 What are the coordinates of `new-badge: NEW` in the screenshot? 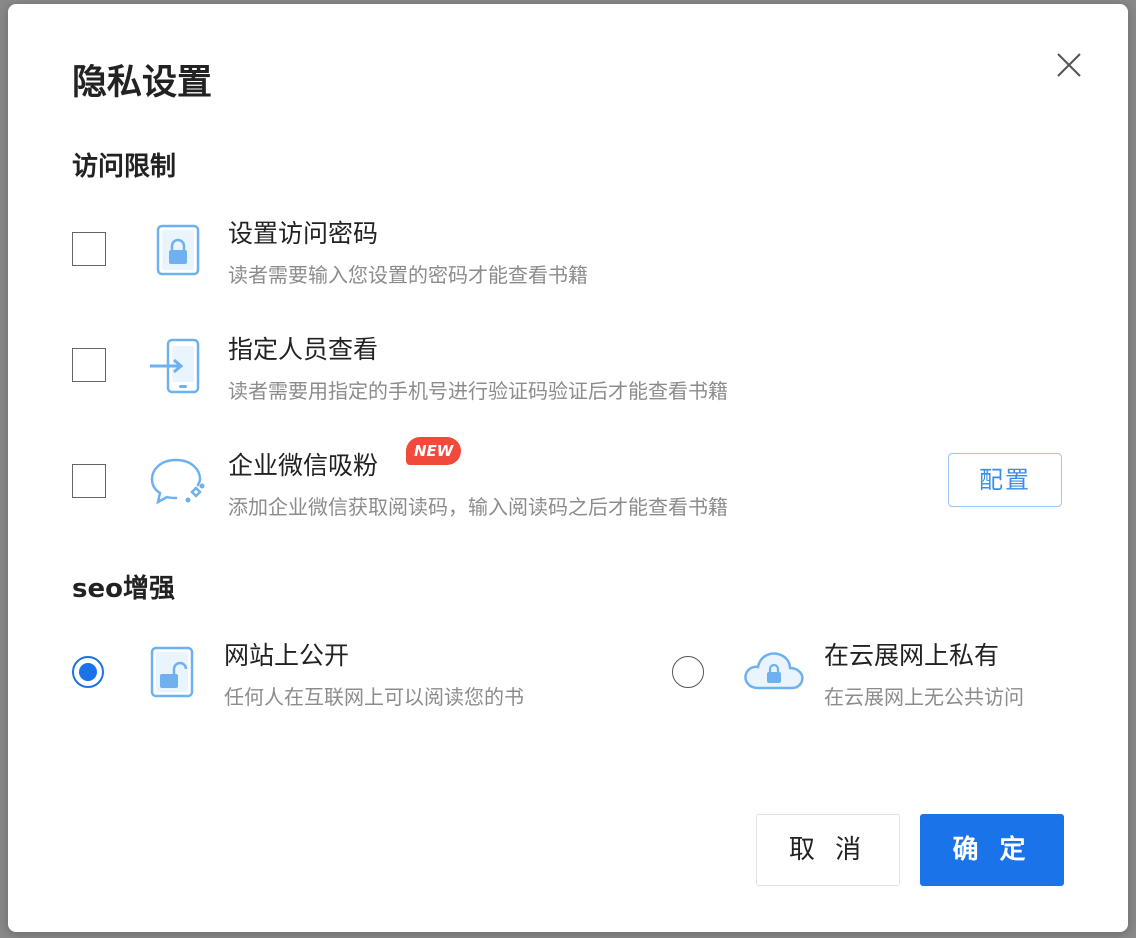 It's located at (434, 451).